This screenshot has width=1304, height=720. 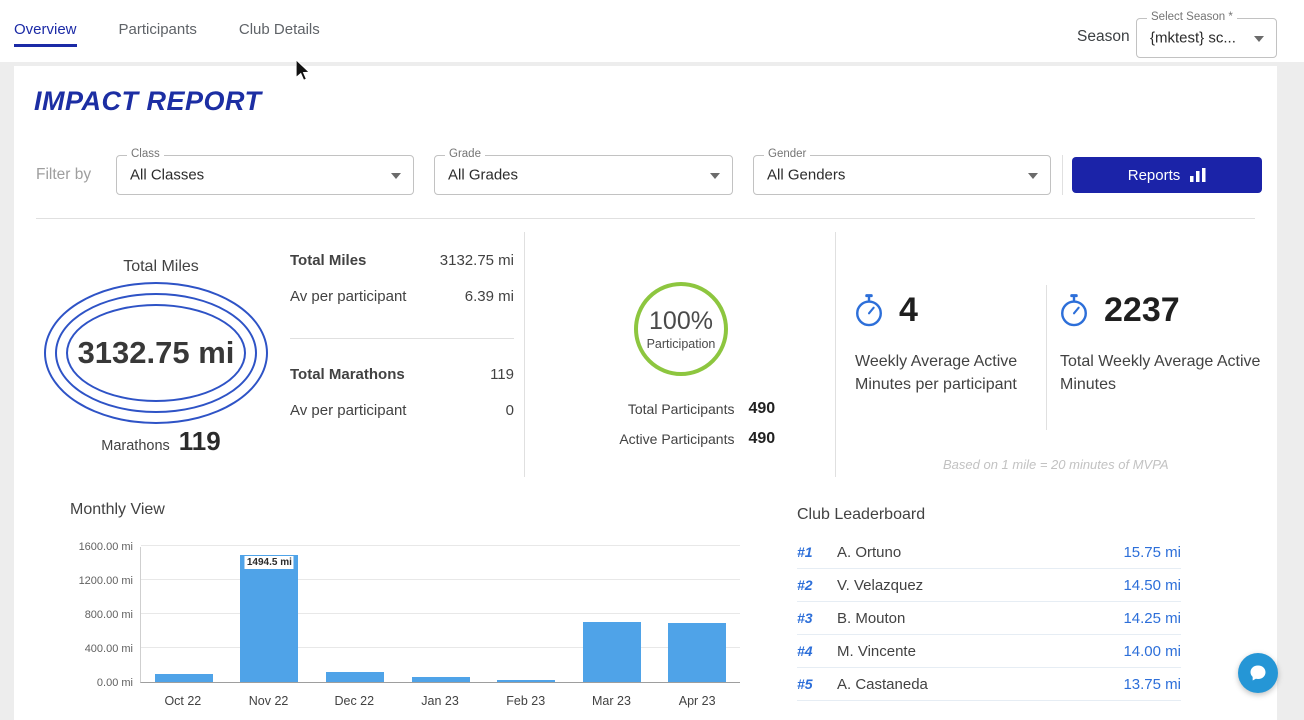 I want to click on marathons-summary: Marathons 119, so click(x=161, y=441).